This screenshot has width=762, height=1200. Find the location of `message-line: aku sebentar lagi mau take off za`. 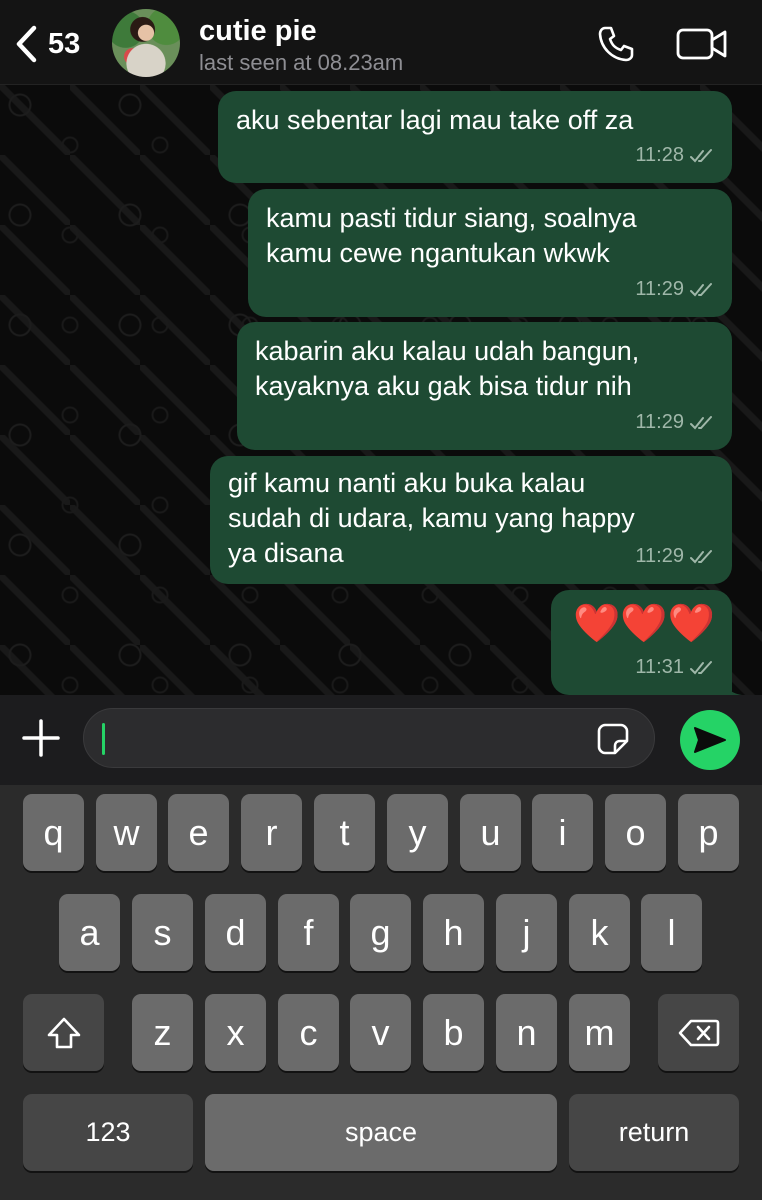

message-line: aku sebentar lagi mau take off za is located at coordinates (435, 120).